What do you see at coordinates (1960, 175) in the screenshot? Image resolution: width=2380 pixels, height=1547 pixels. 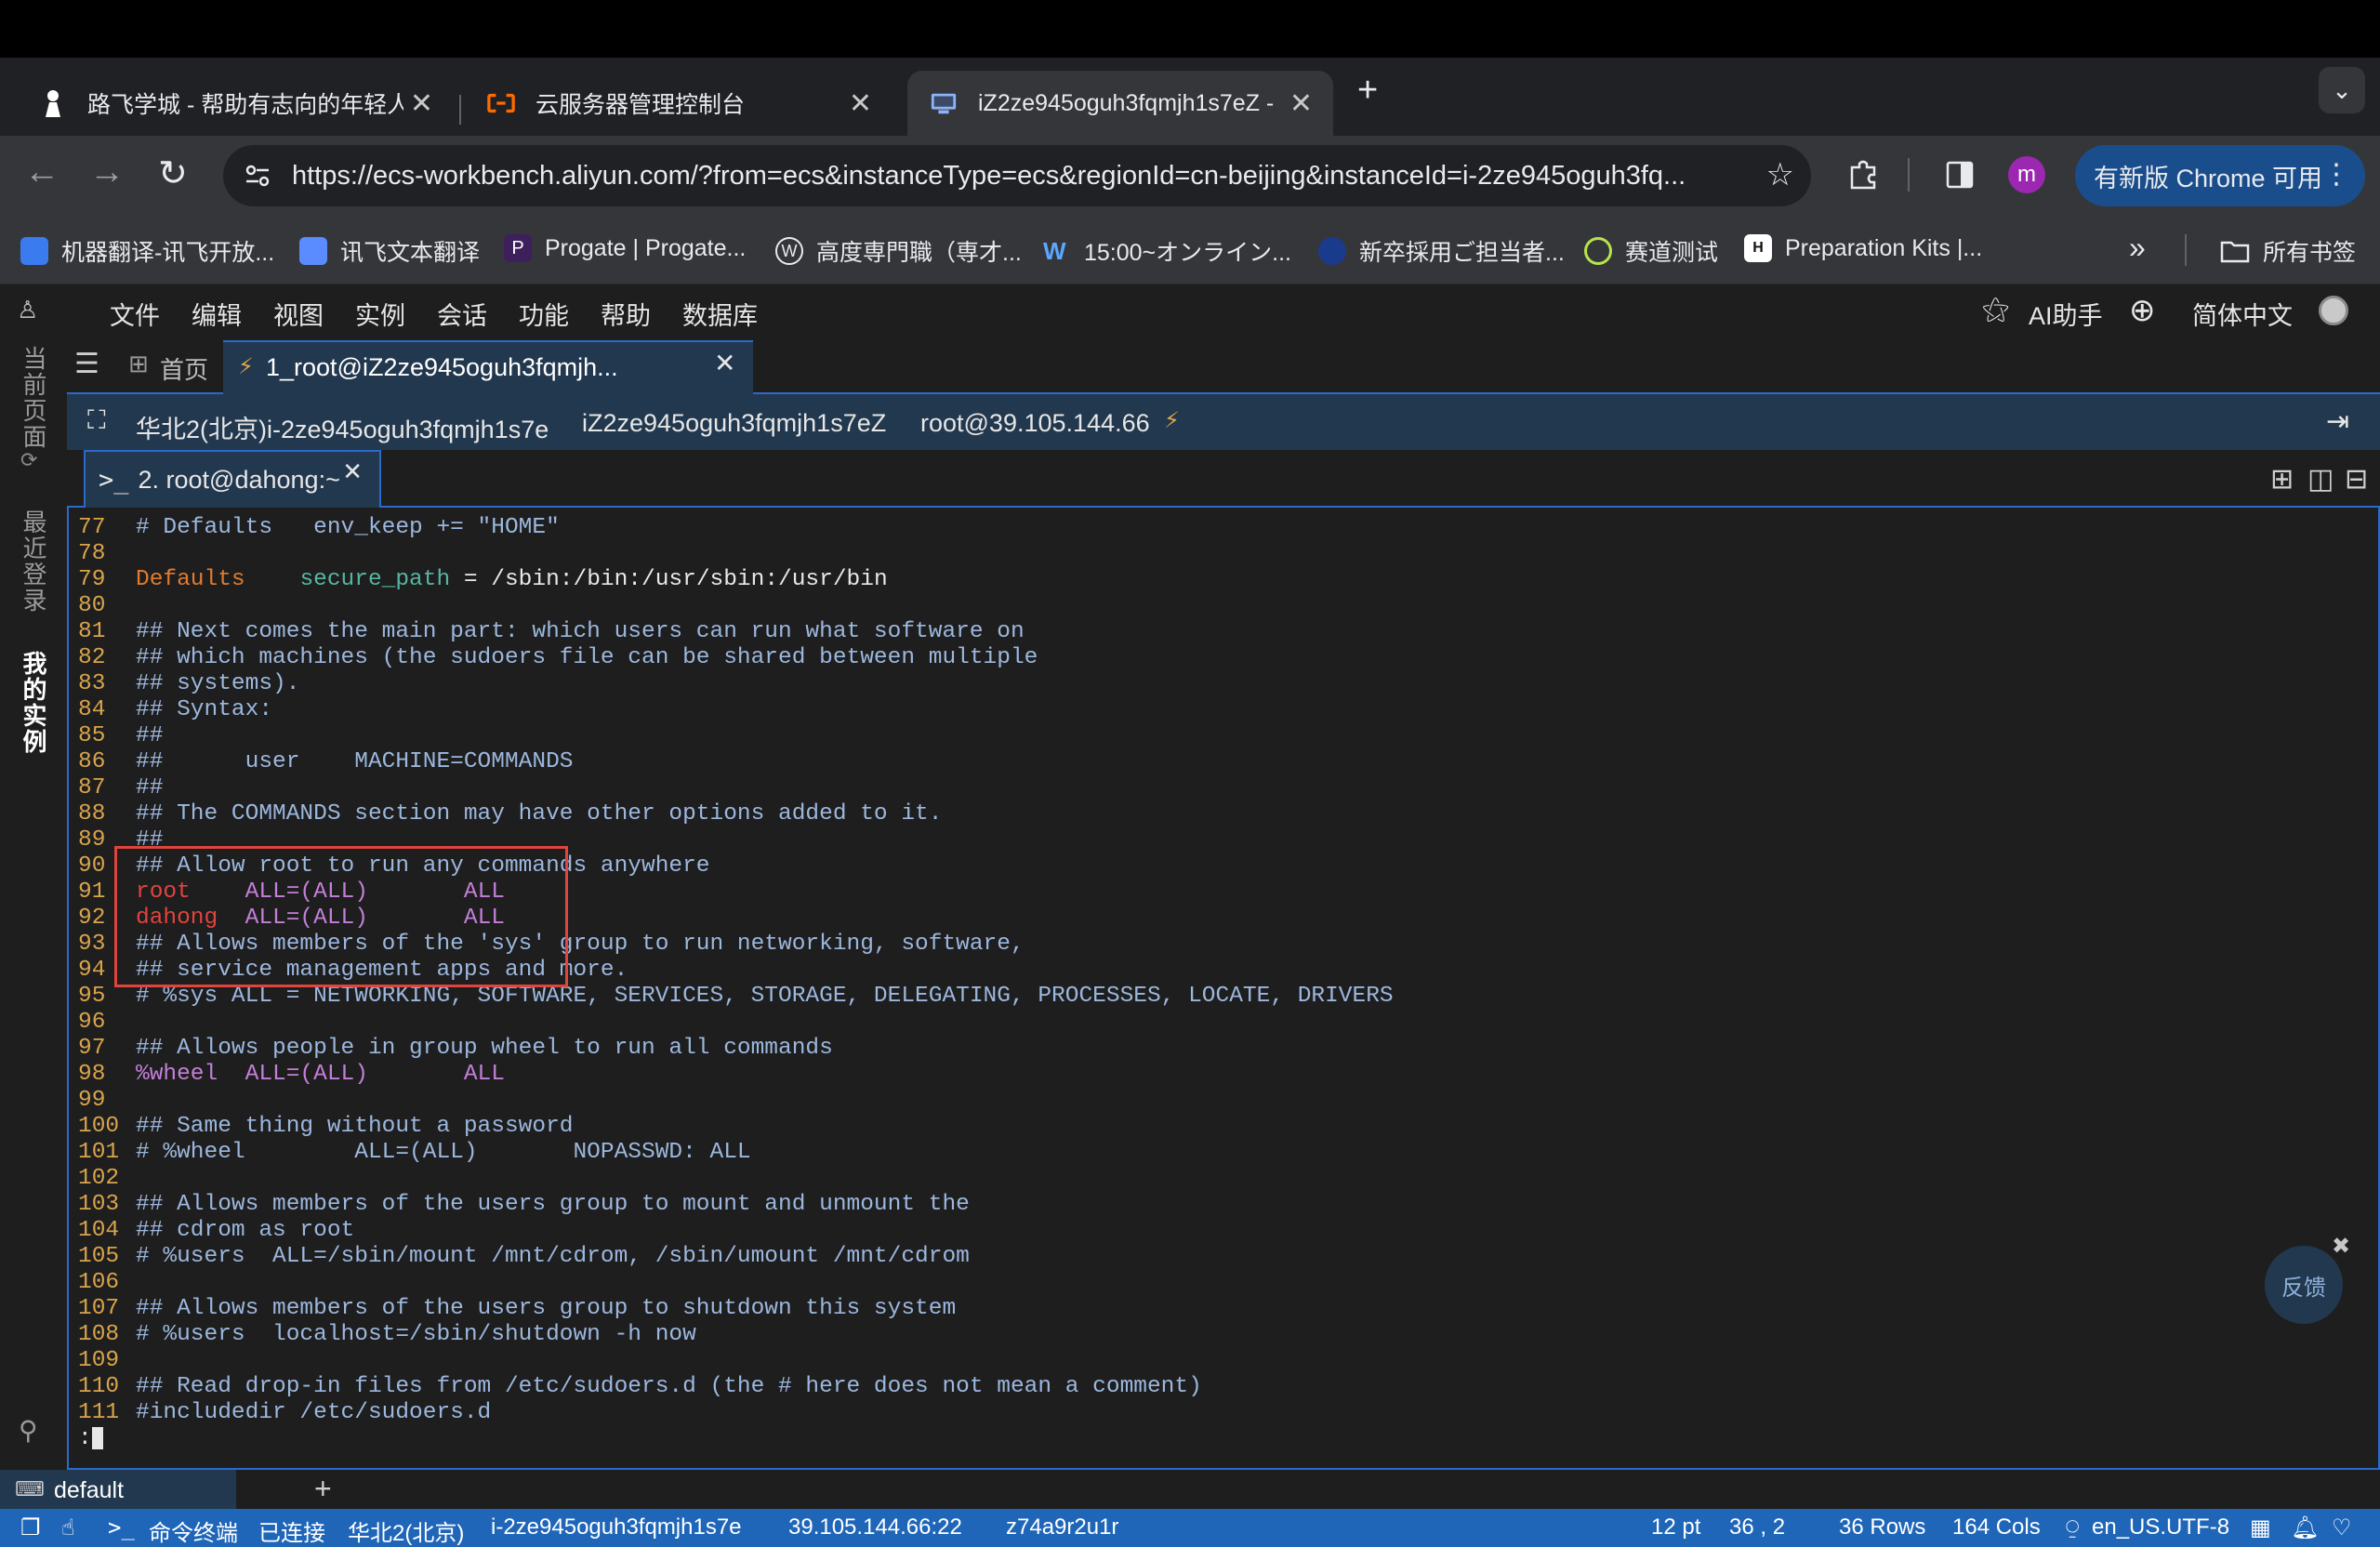 I see `side-panel-icon` at bounding box center [1960, 175].